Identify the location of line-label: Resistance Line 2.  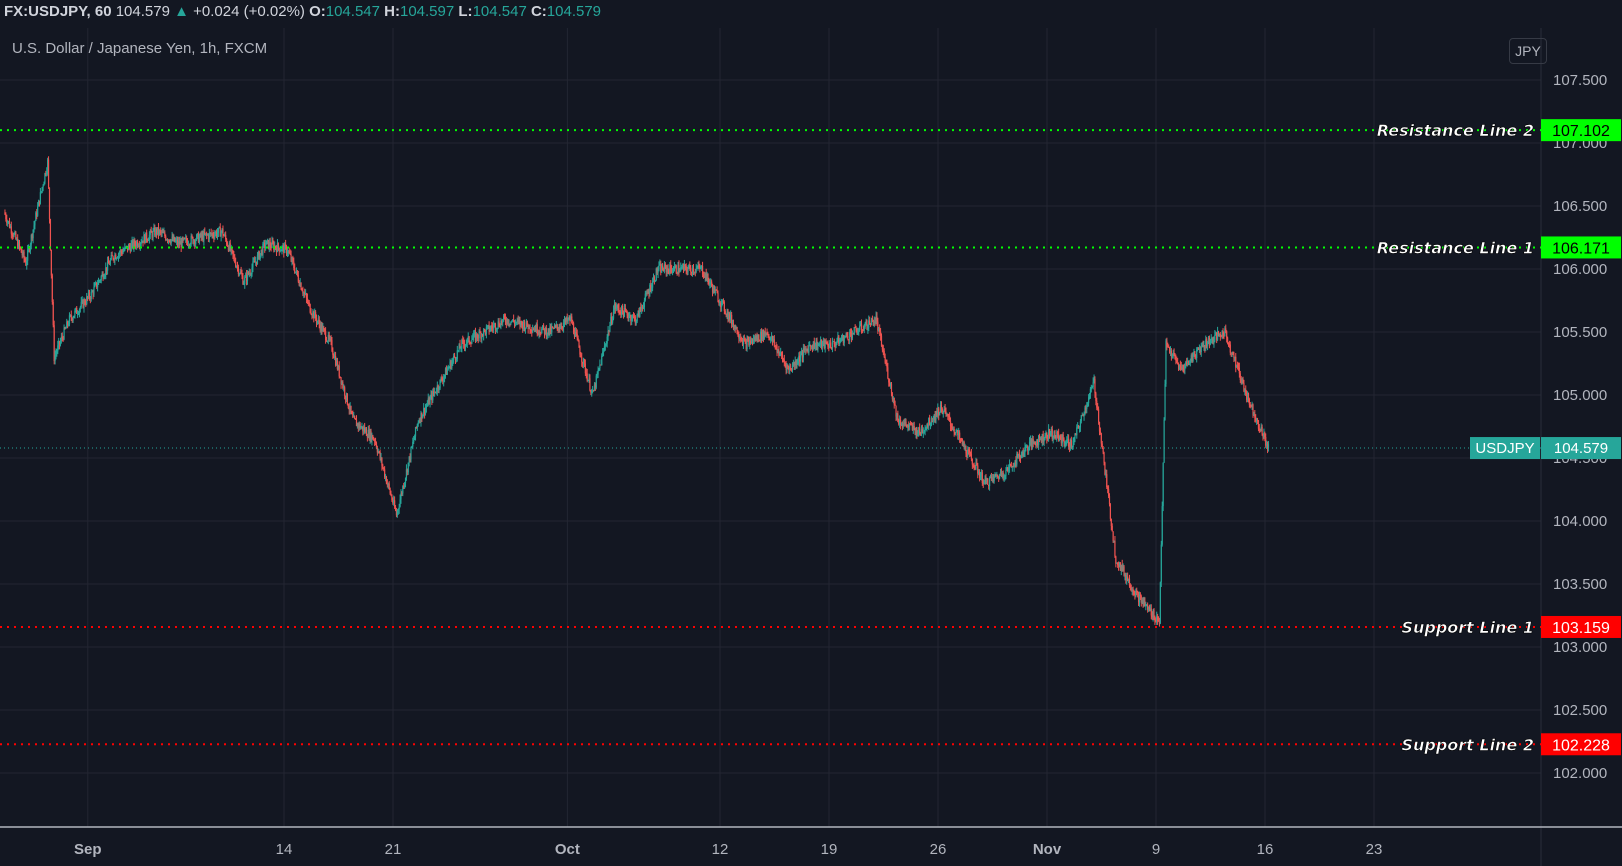
(1455, 130).